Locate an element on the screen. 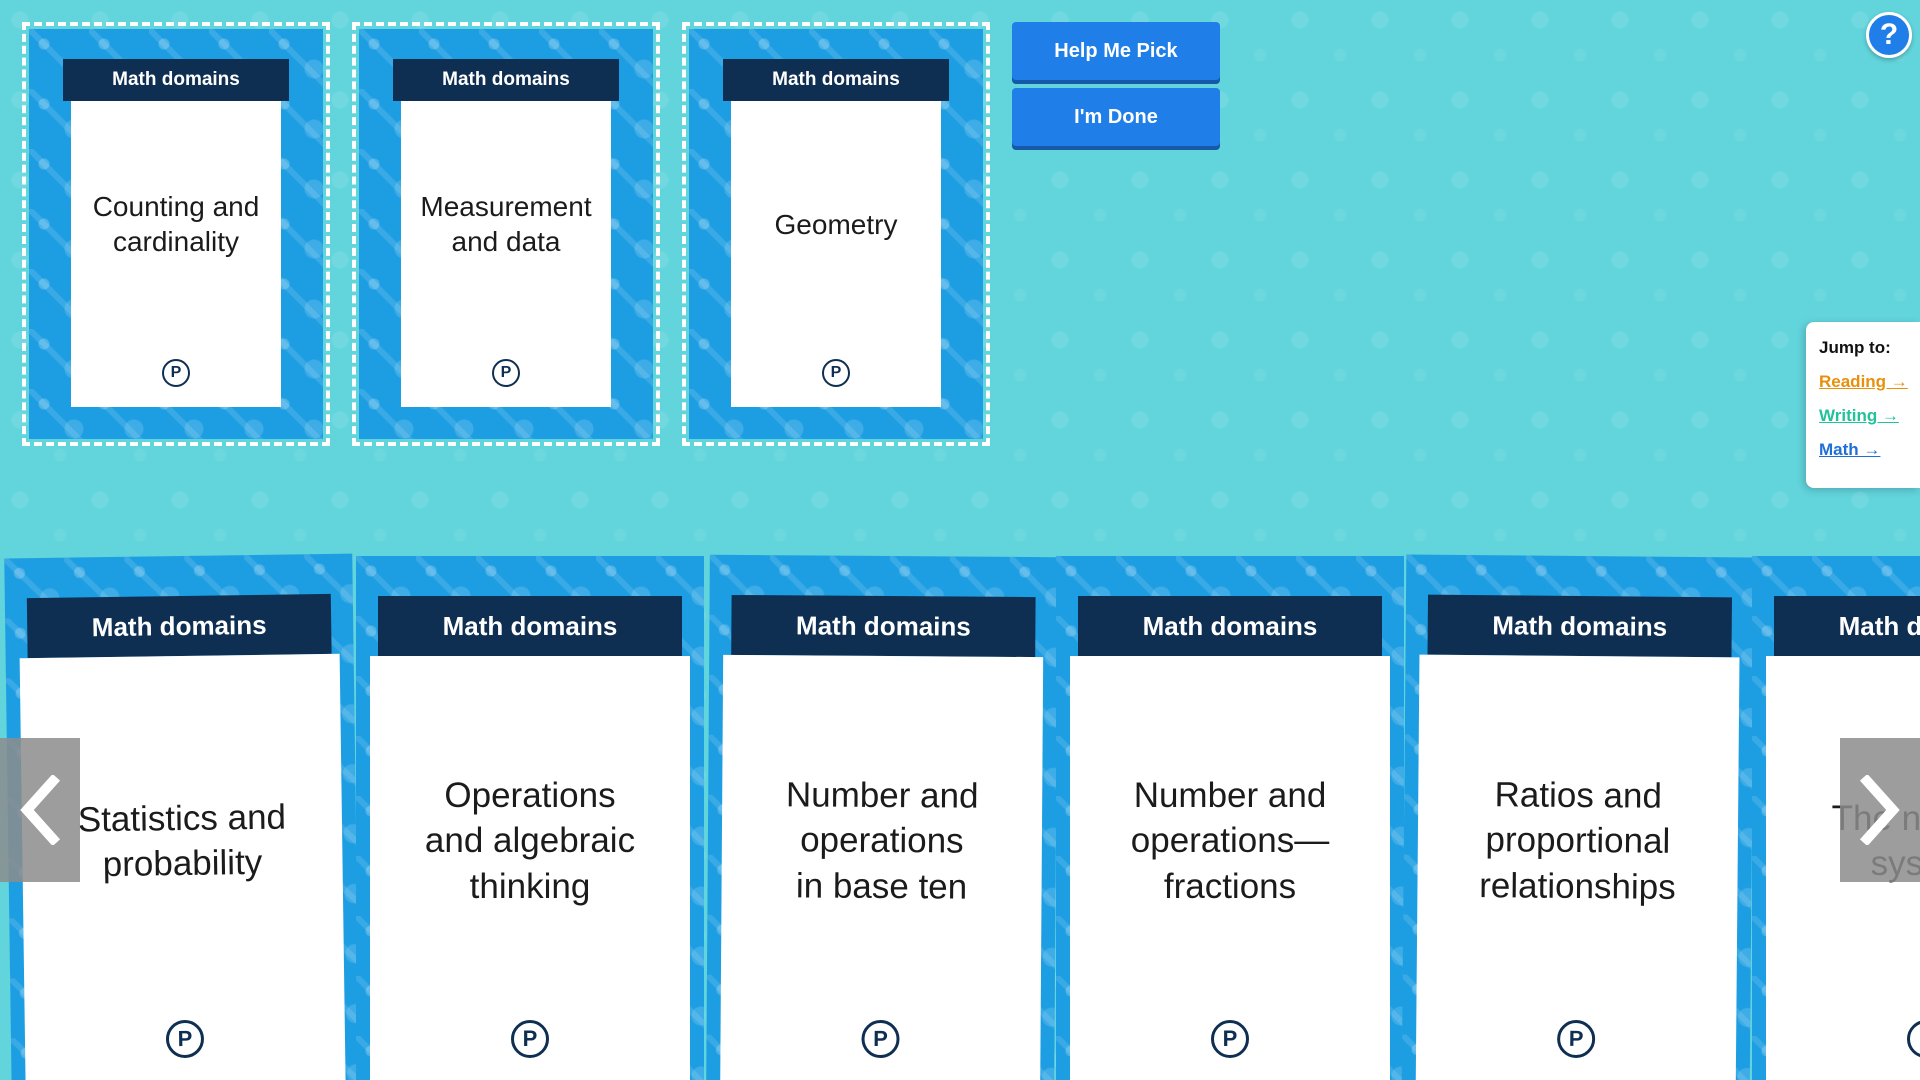 This screenshot has width=1920, height=1080. domain-card: Math domains Measurement and data P is located at coordinates (506, 234).